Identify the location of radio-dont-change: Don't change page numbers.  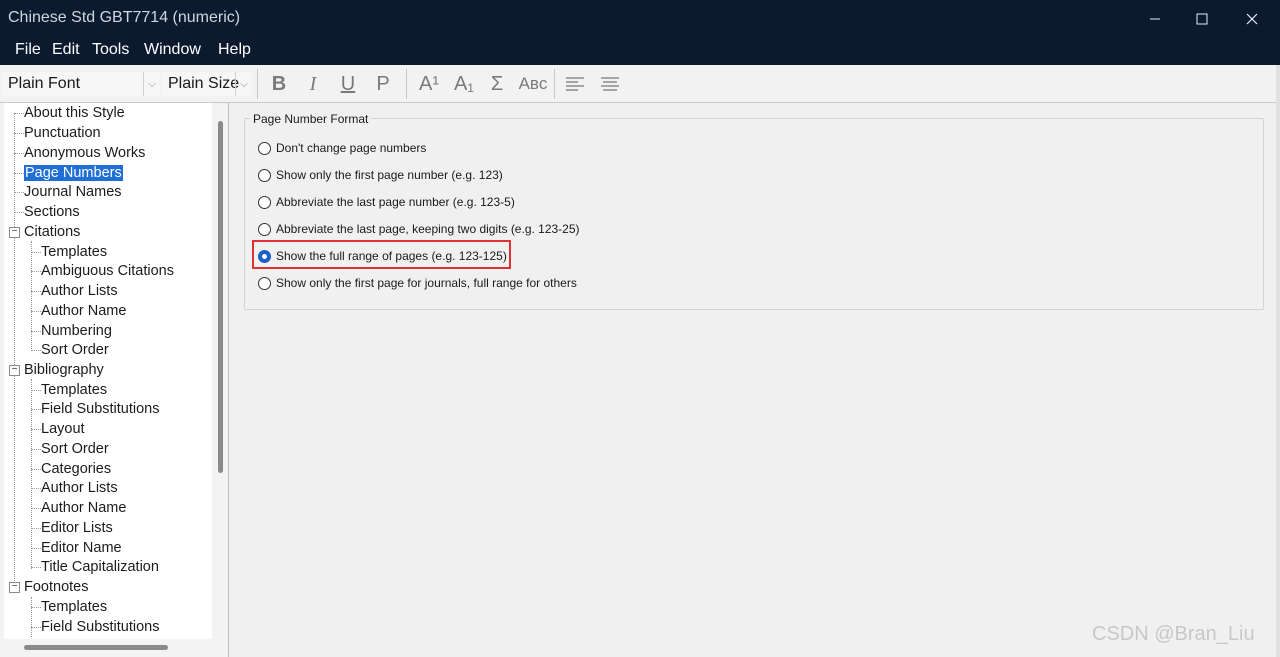
(342, 148).